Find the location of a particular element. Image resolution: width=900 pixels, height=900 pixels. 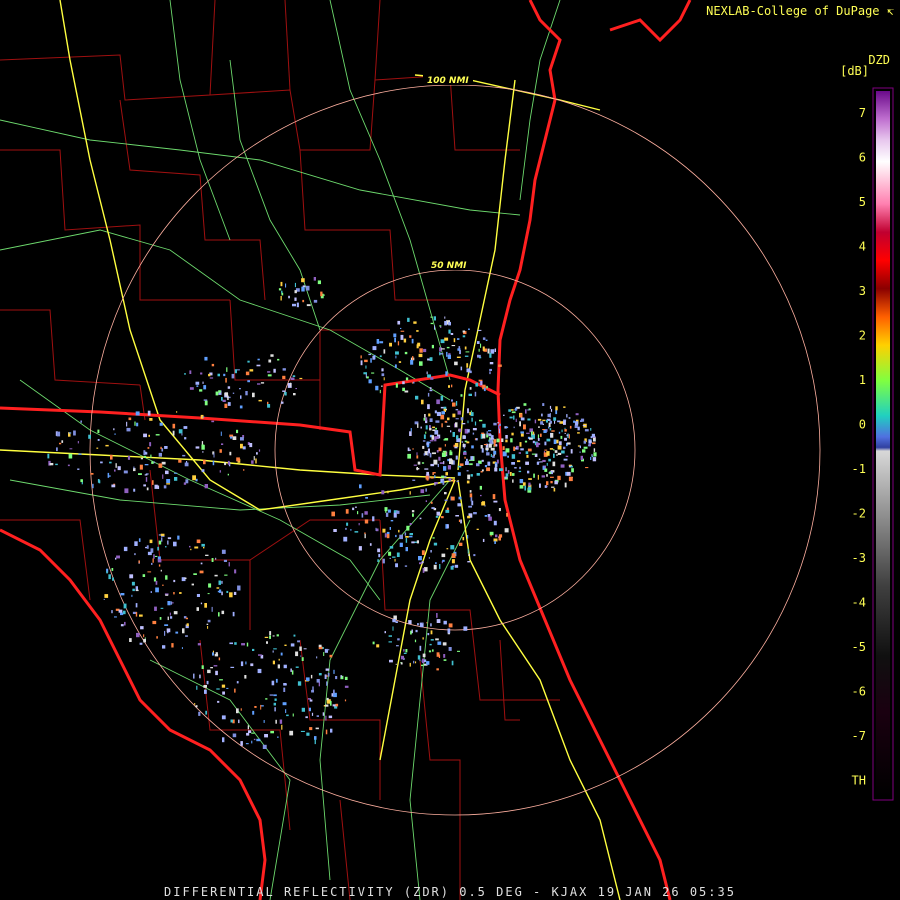

cod-logo-icon: ↸ is located at coordinates (890, 11).